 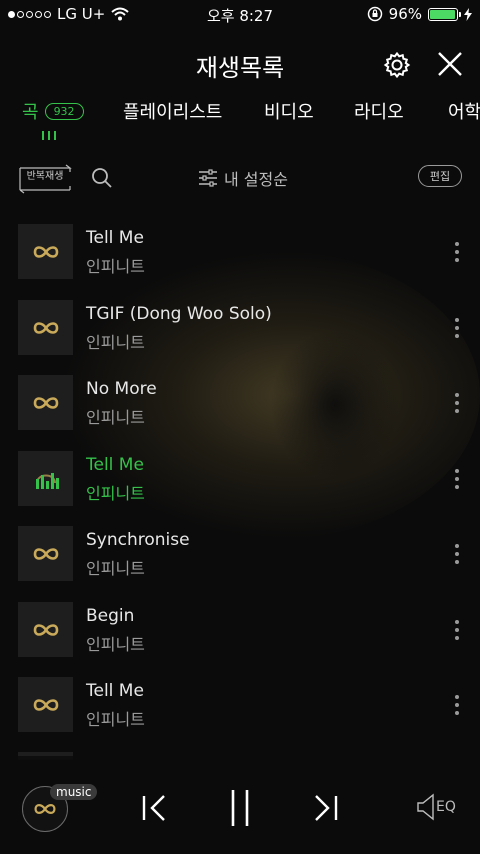 I want to click on eq-label: EQ, so click(x=446, y=807).